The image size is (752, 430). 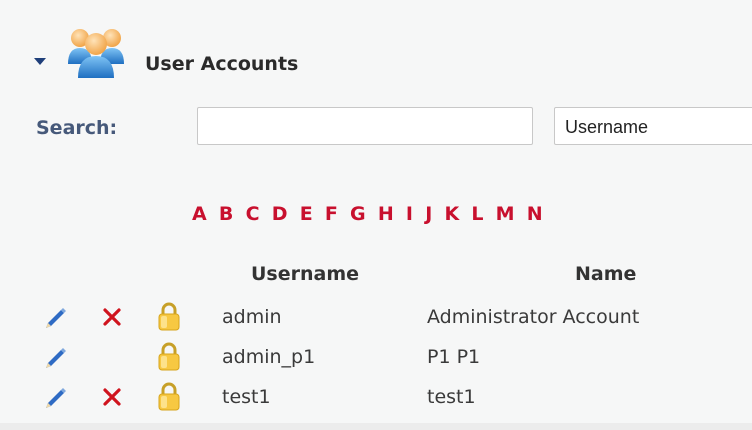 What do you see at coordinates (477, 214) in the screenshot?
I see `letter-filter-l: L` at bounding box center [477, 214].